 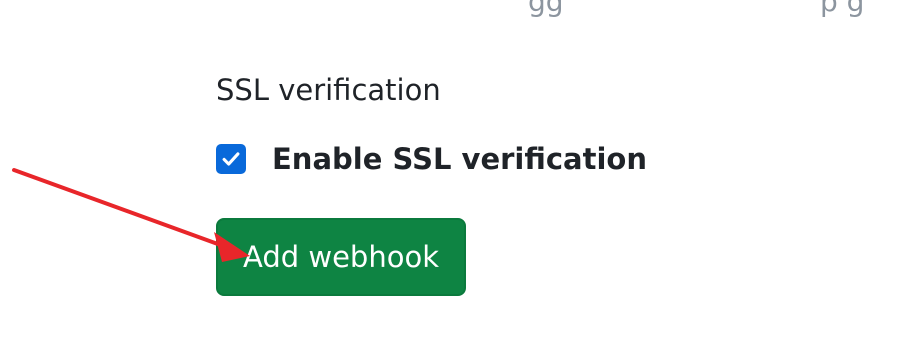 I want to click on ssl-checkbox-row: Enable SSL verification, so click(x=431, y=159).